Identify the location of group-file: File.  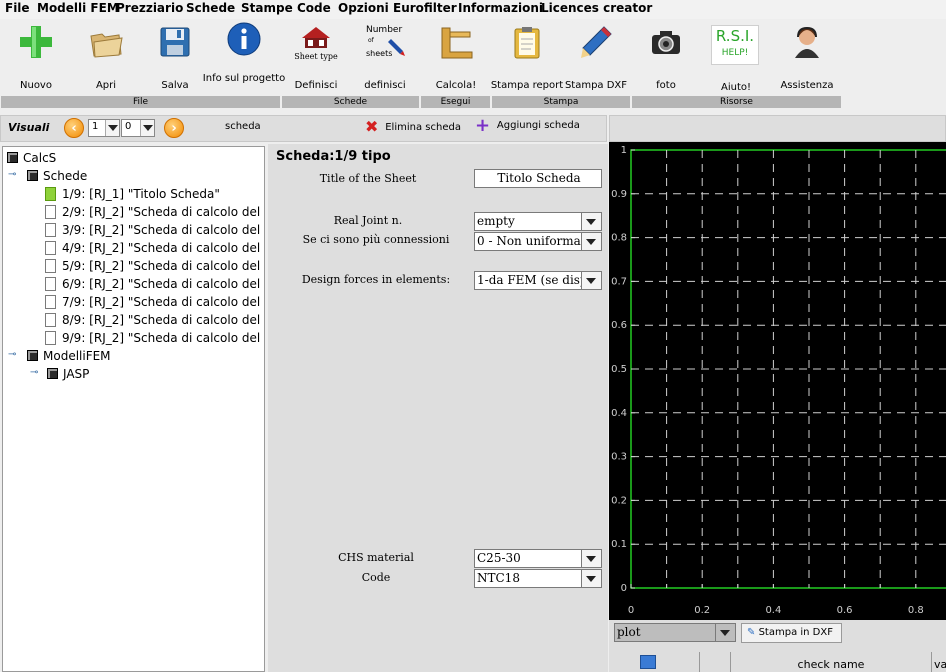
(141, 102).